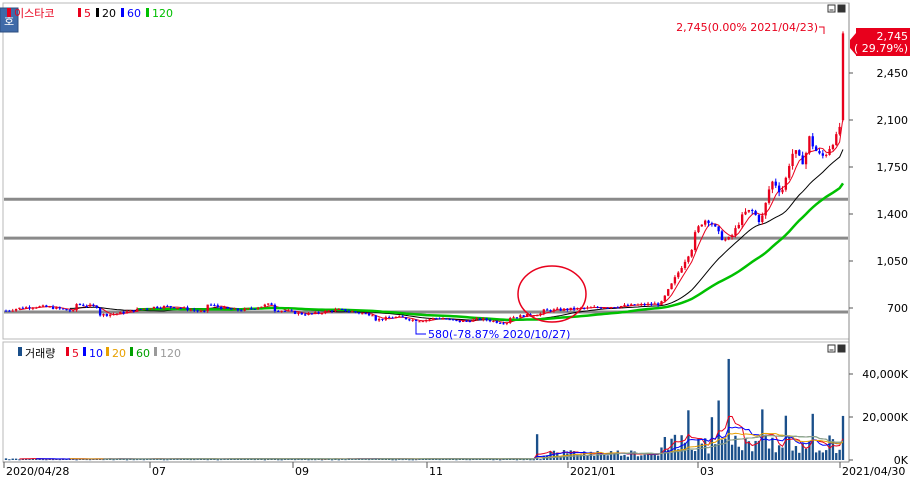  Describe the element at coordinates (841, 348) in the screenshot. I see `volume-panel-close-icon` at that location.